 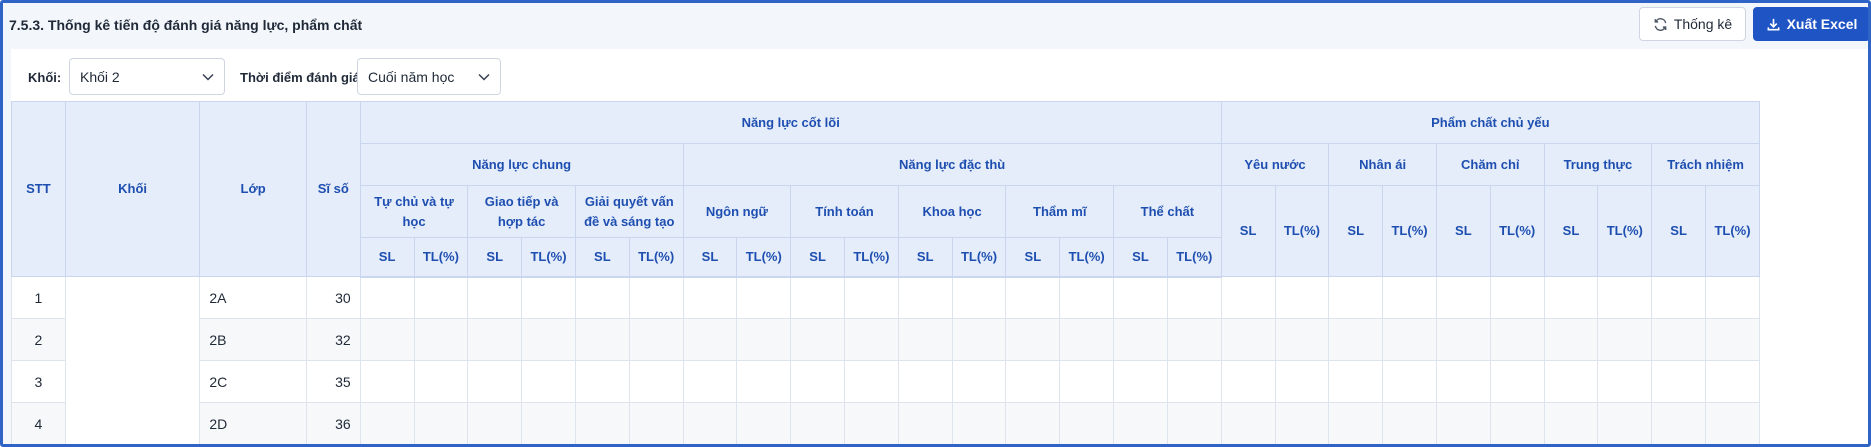 I want to click on grade-cell, so click(x=132, y=360).